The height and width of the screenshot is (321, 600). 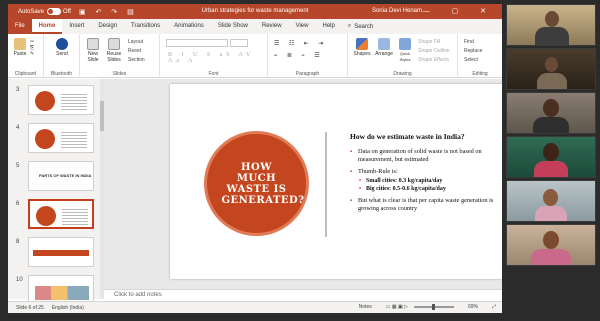 I want to click on shape-fill-button: Shape Fill, so click(x=434, y=42).